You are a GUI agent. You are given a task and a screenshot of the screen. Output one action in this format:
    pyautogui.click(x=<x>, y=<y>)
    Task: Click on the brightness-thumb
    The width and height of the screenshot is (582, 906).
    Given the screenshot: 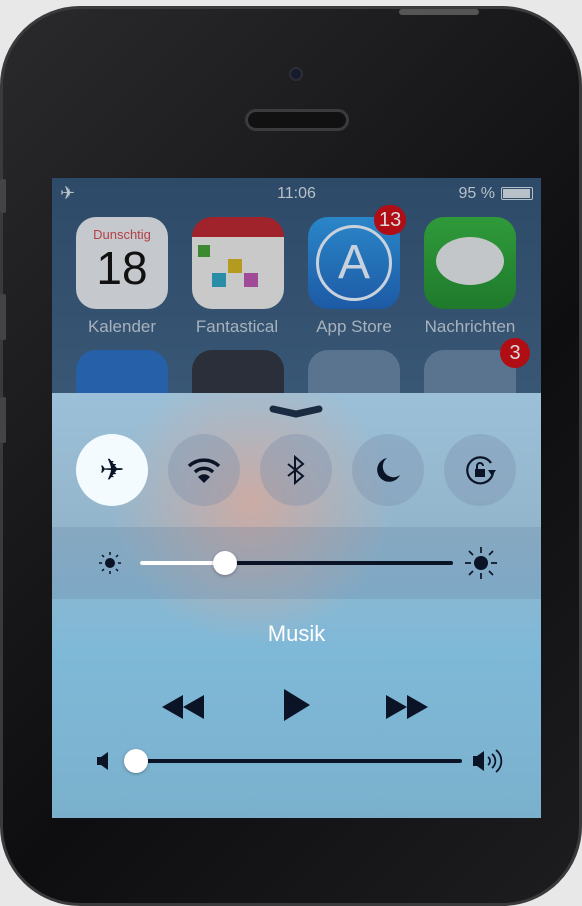 What is the action you would take?
    pyautogui.click(x=224, y=563)
    